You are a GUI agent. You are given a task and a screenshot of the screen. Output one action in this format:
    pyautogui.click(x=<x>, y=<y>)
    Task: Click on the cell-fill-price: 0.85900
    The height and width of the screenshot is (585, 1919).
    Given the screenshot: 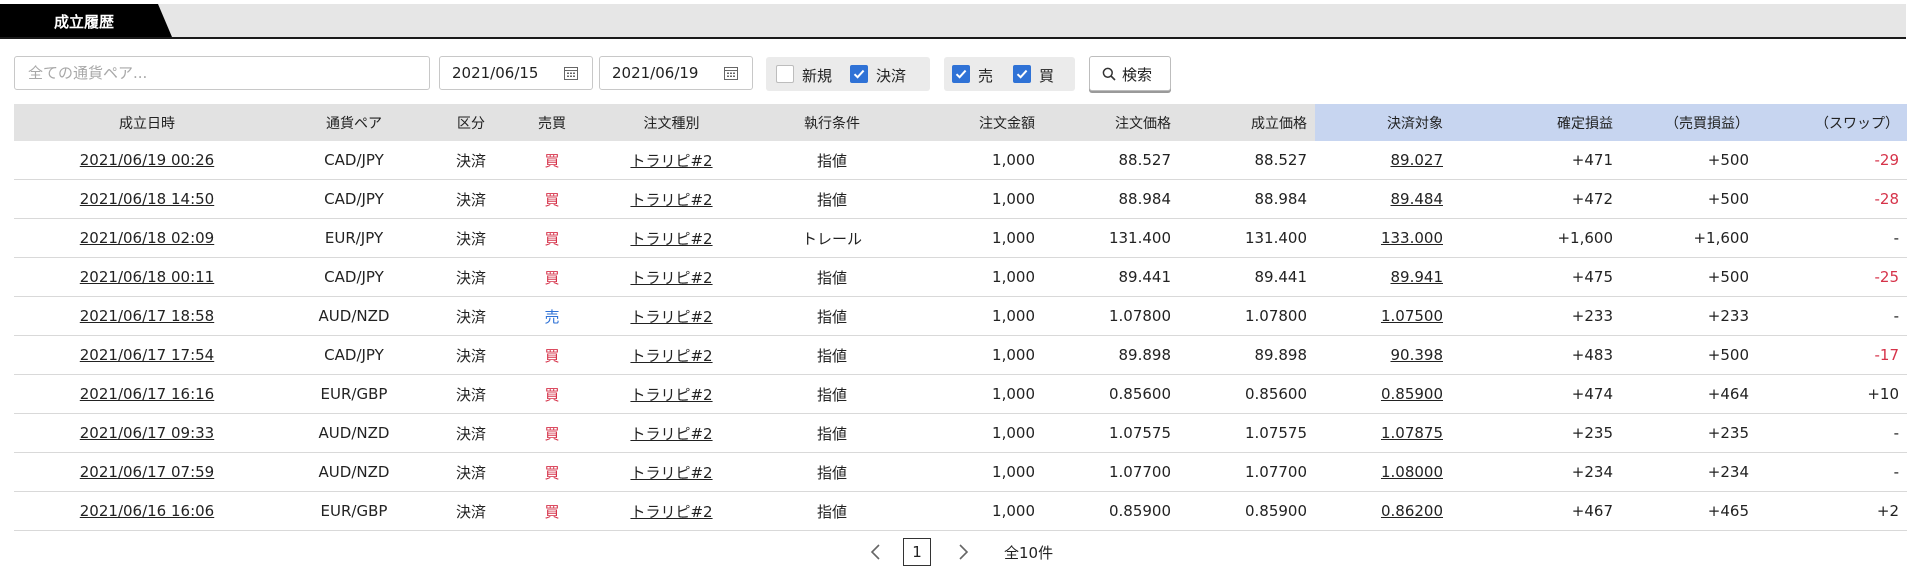 What is the action you would take?
    pyautogui.click(x=1247, y=511)
    